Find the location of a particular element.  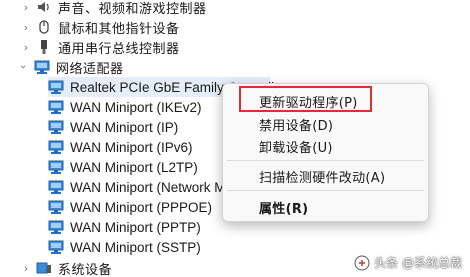

device-label: WAN Miniport (IKEv2) is located at coordinates (136, 107).